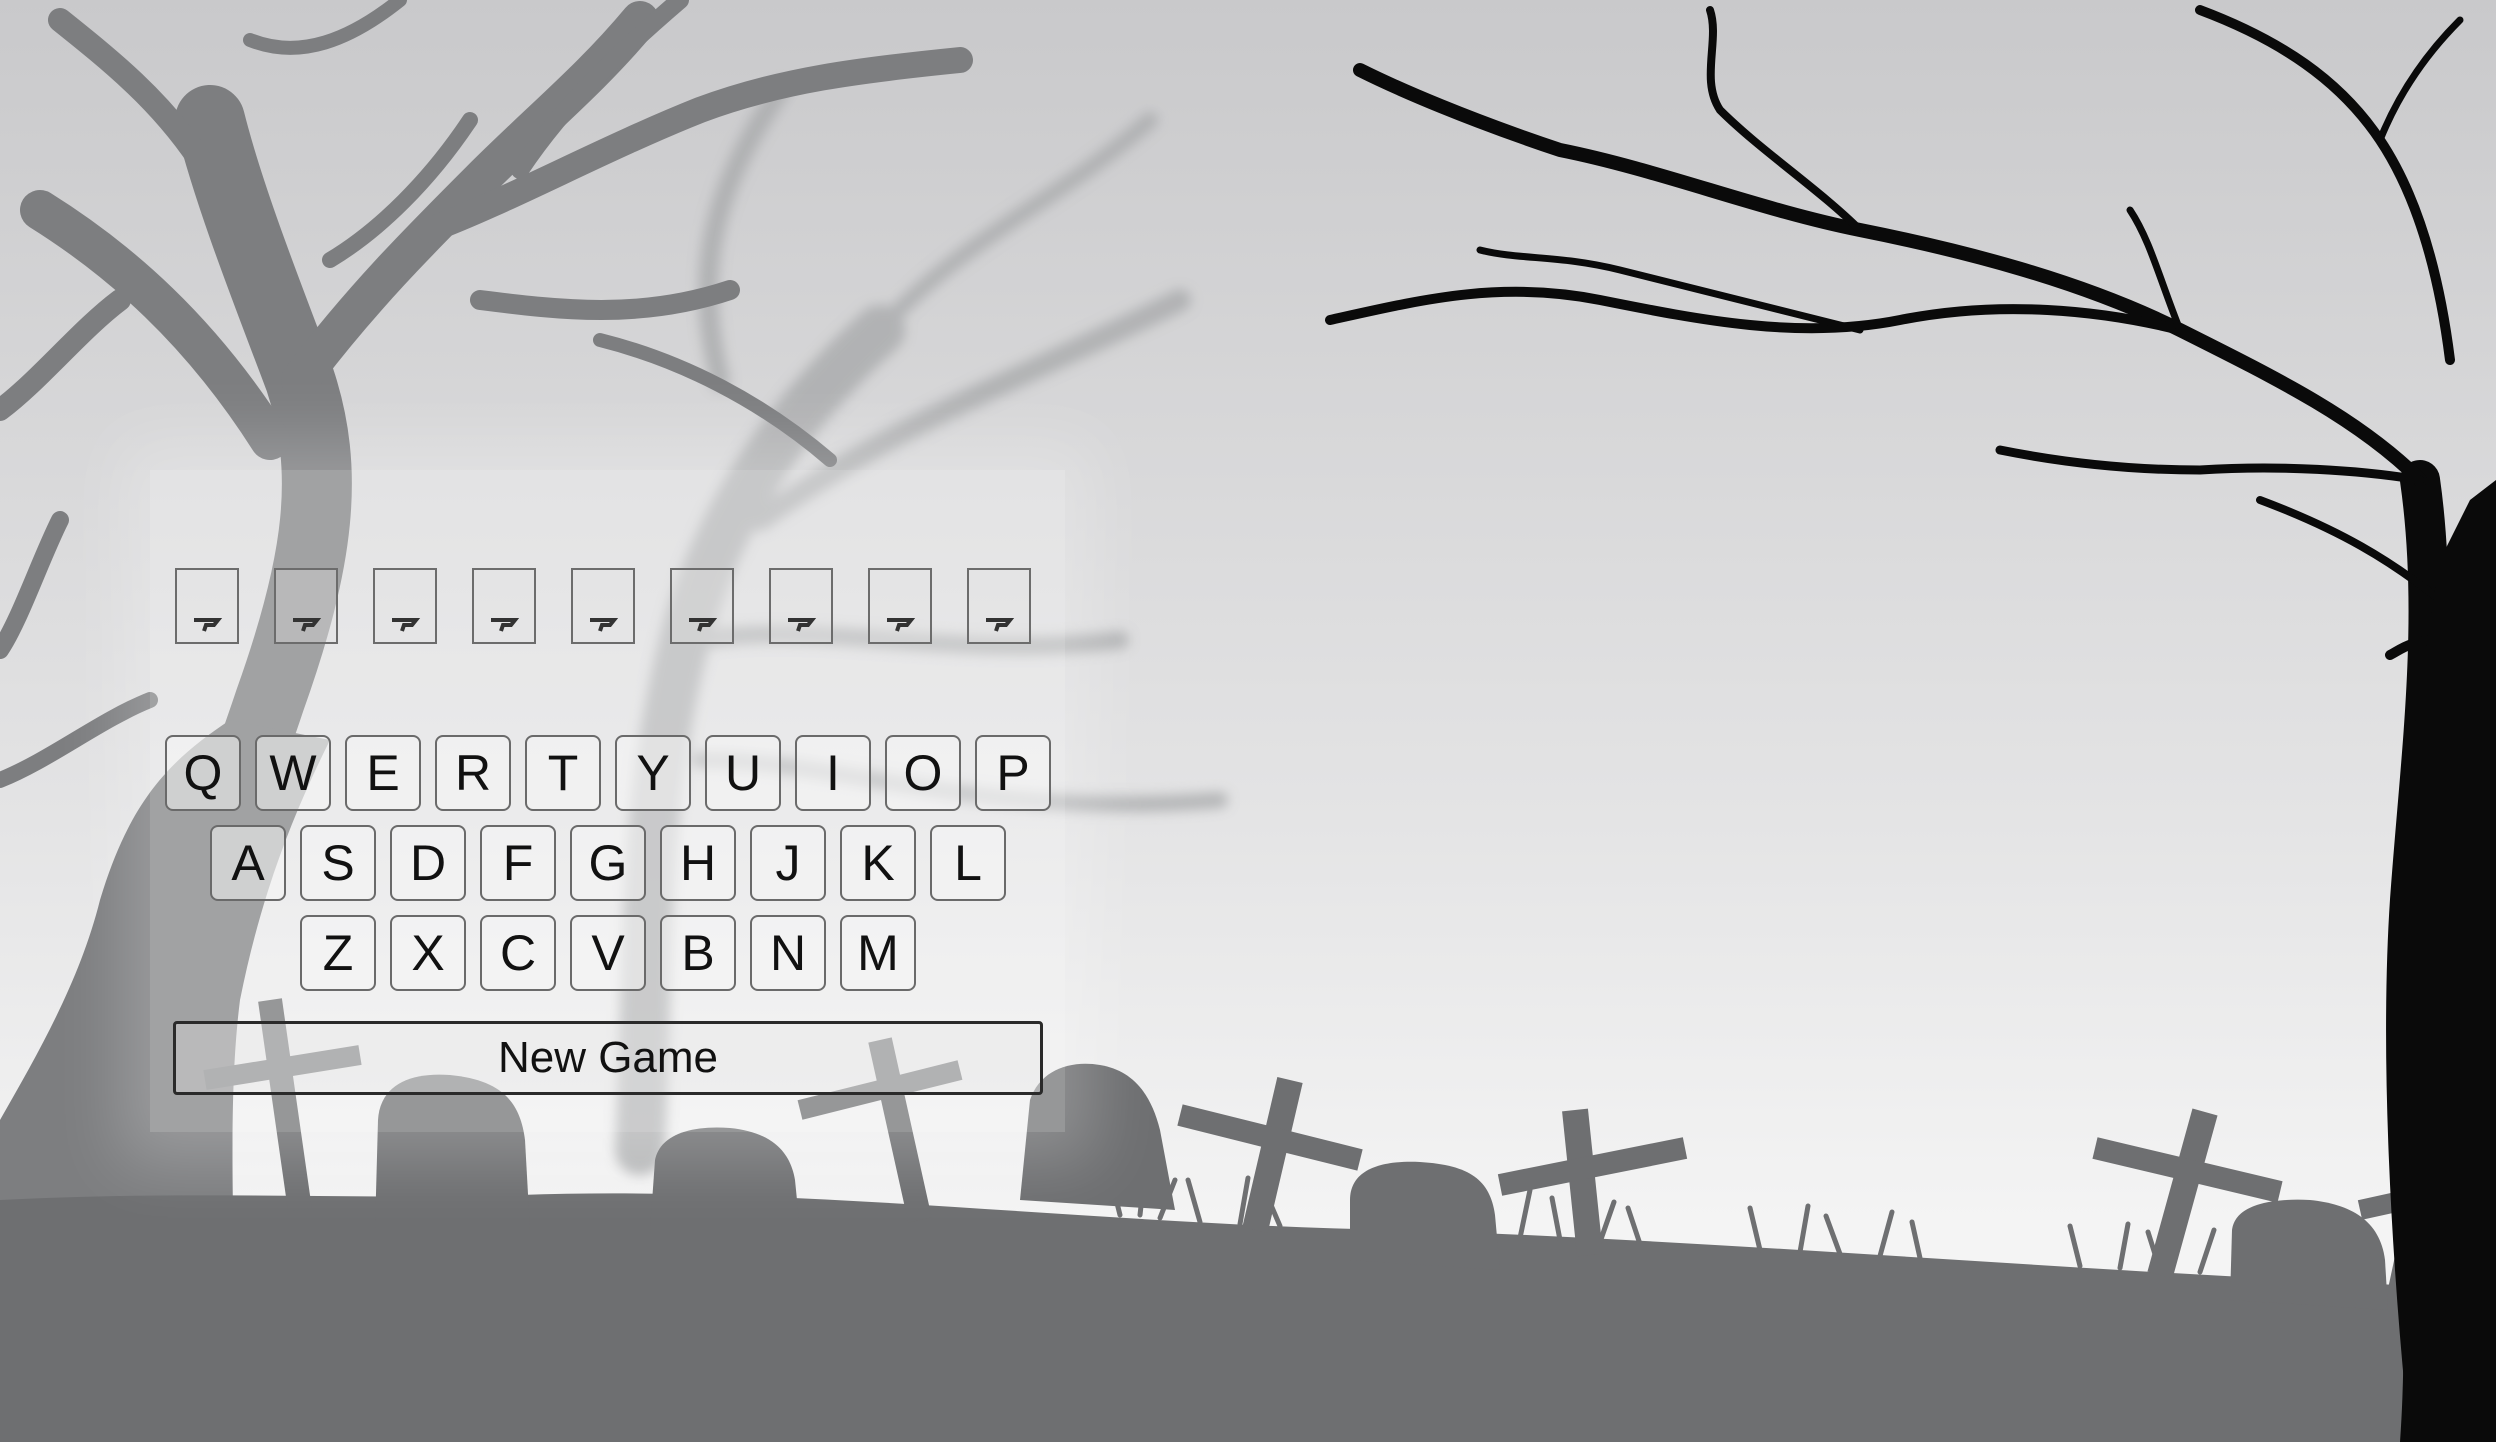 This screenshot has width=2496, height=1442. What do you see at coordinates (698, 863) in the screenshot?
I see `key-h: H` at bounding box center [698, 863].